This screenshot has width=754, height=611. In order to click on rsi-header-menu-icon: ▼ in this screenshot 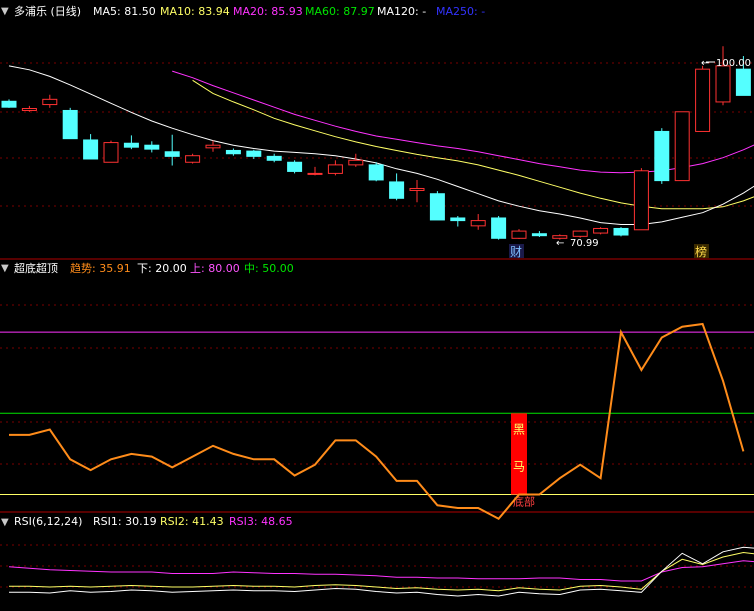, I will do `click(5, 522)`.